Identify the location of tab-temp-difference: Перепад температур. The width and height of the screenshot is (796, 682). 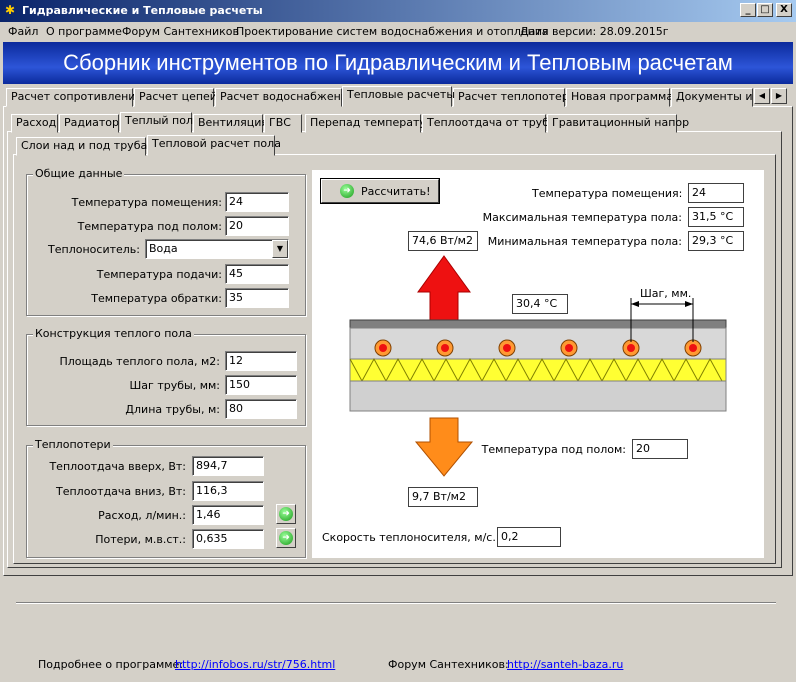
(369, 123).